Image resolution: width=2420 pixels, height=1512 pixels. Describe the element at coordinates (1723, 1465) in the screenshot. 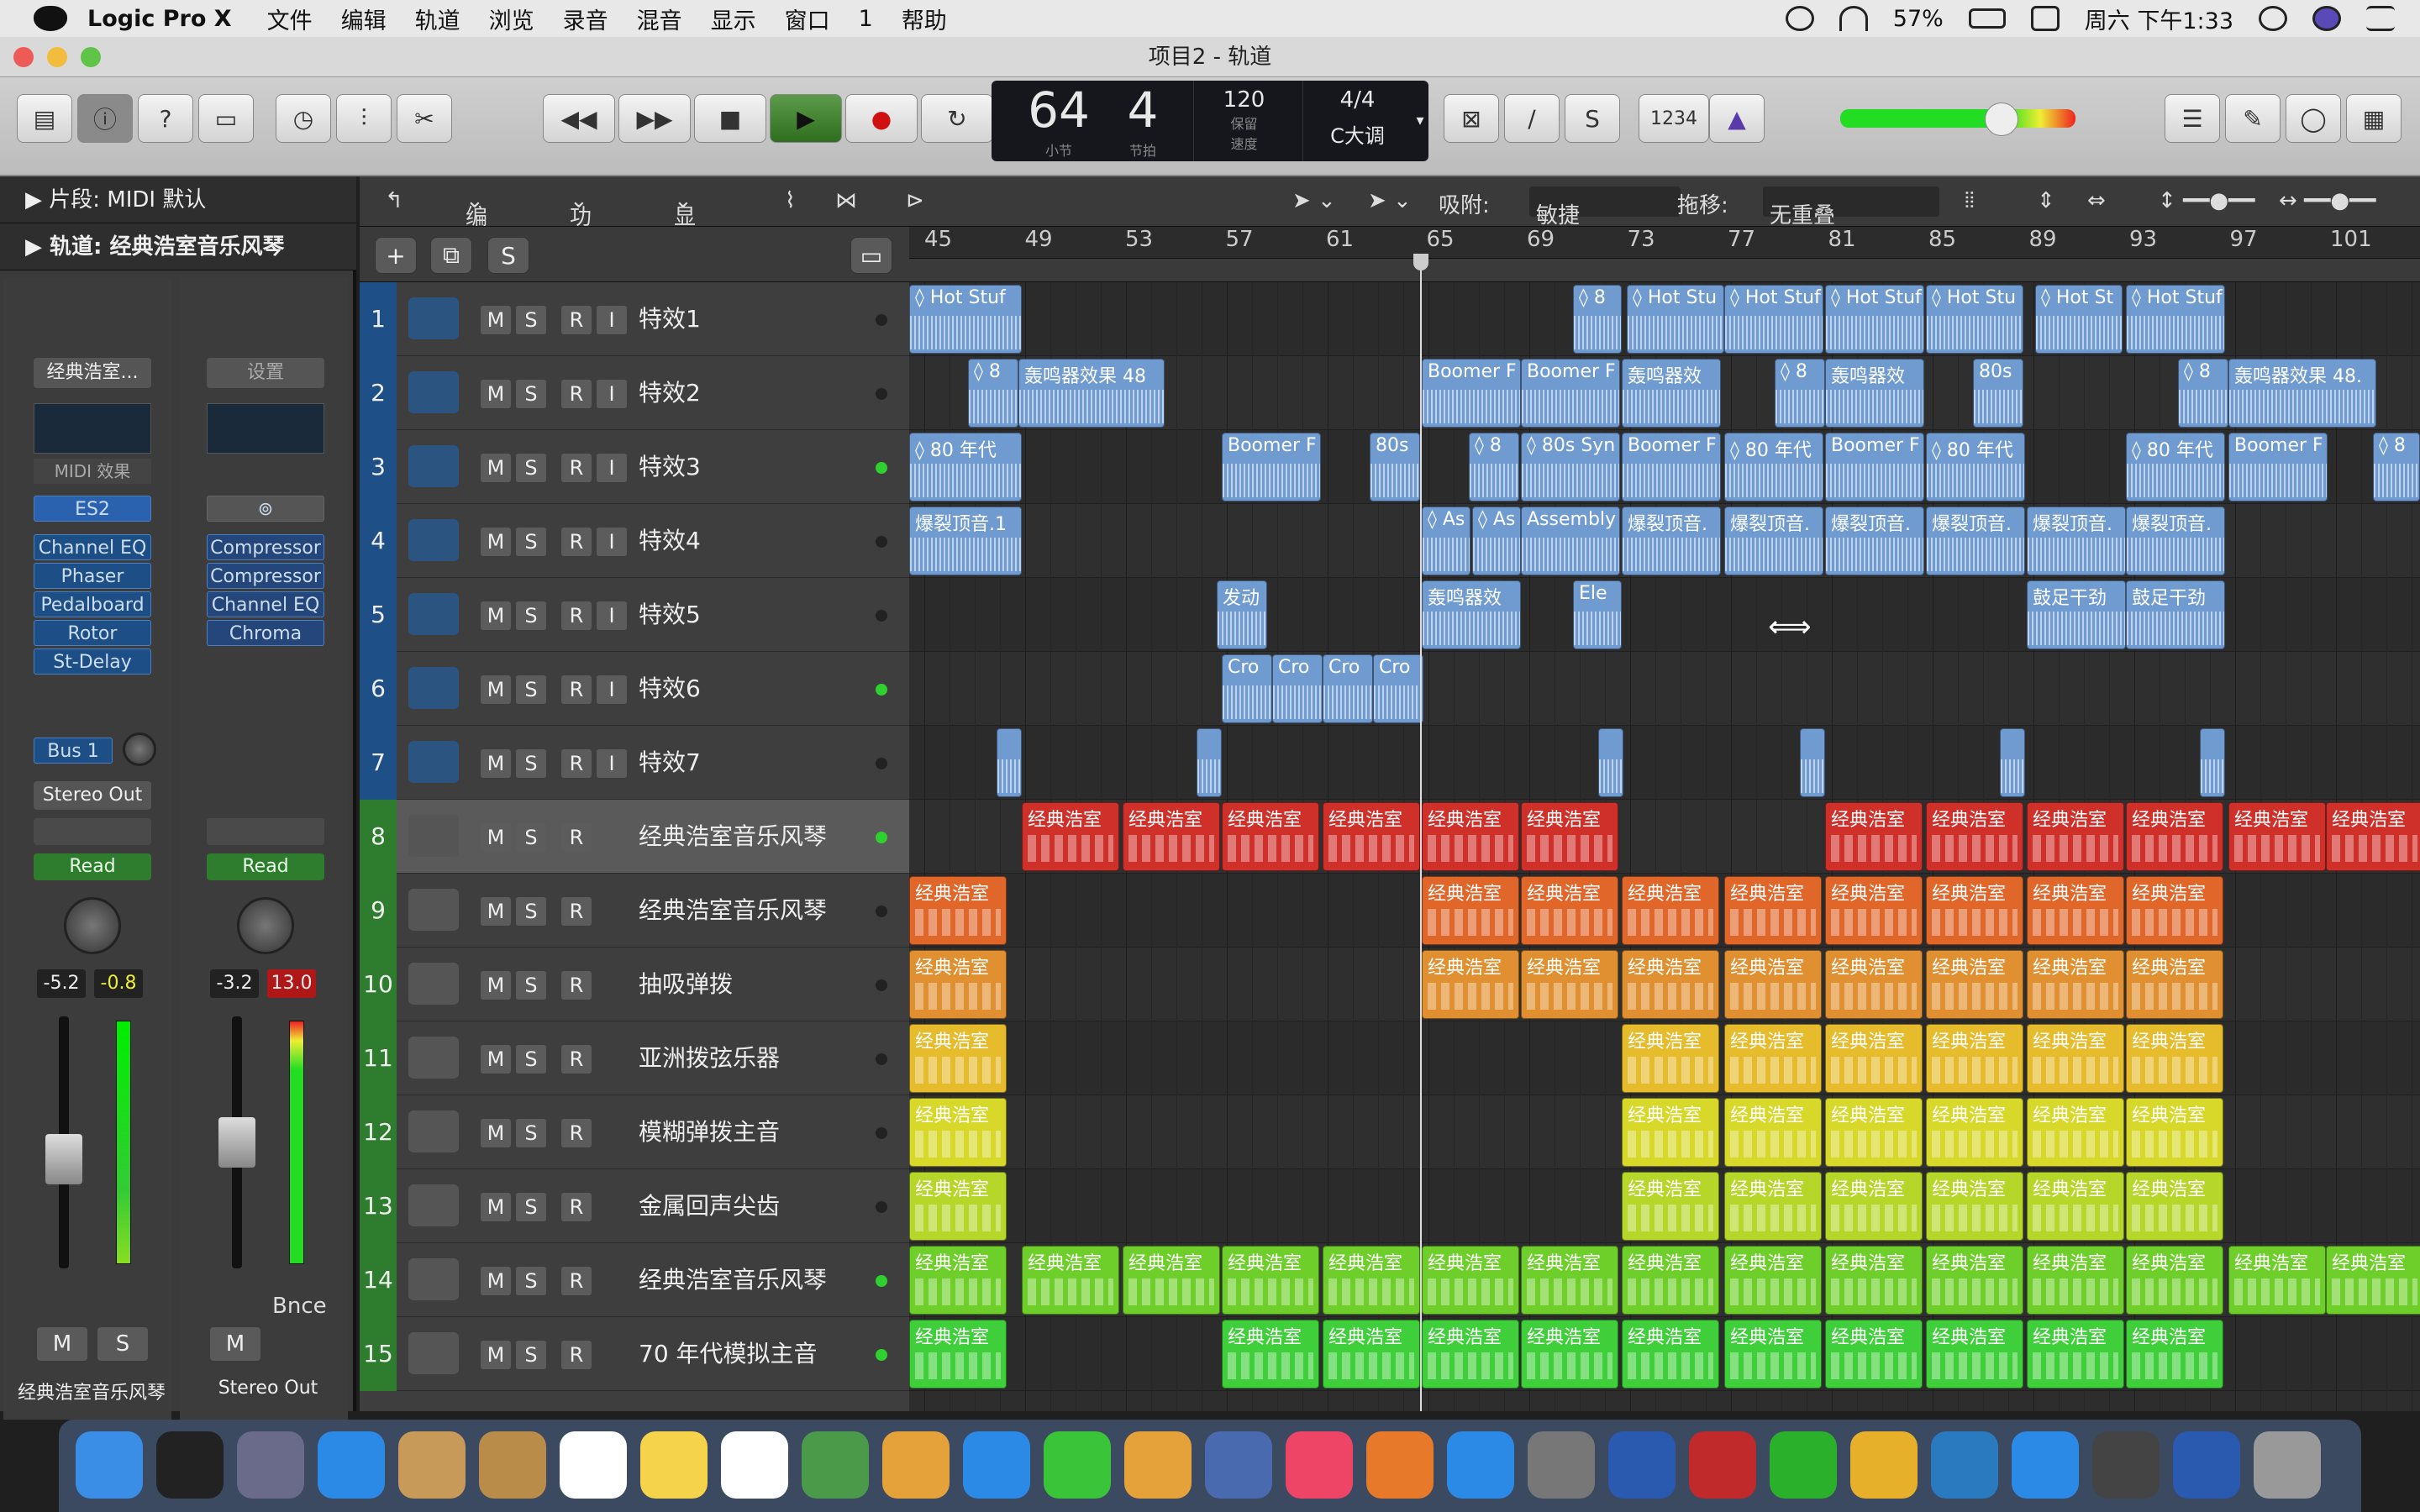

I see `powerpoint-icon` at that location.